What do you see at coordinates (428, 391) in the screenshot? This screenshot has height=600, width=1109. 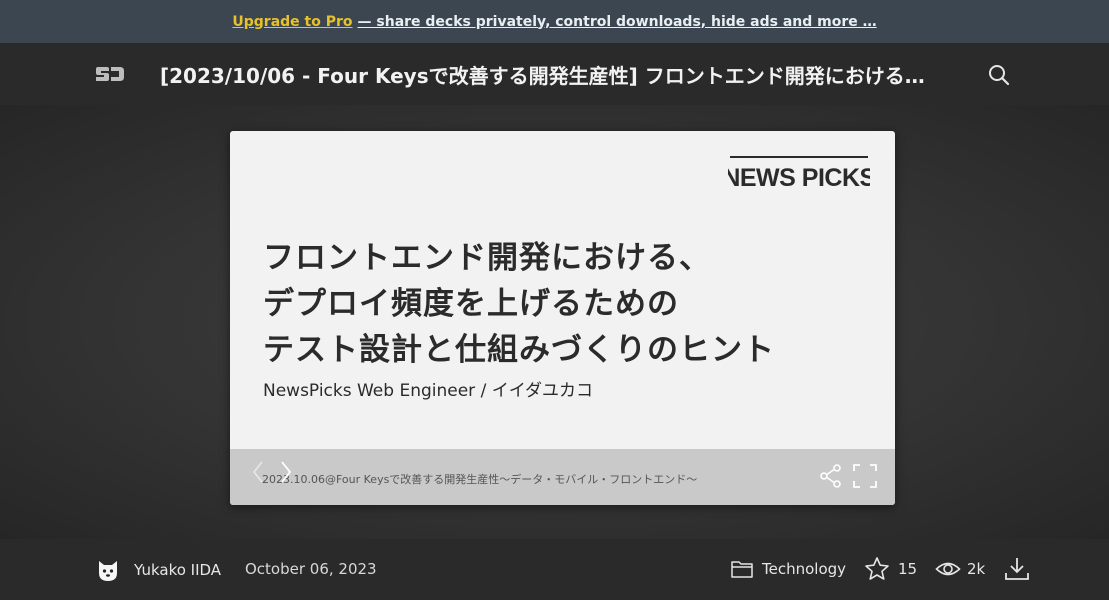 I see `slide-subtitle: NewsPicks Web Engineer / イイダユカコ` at bounding box center [428, 391].